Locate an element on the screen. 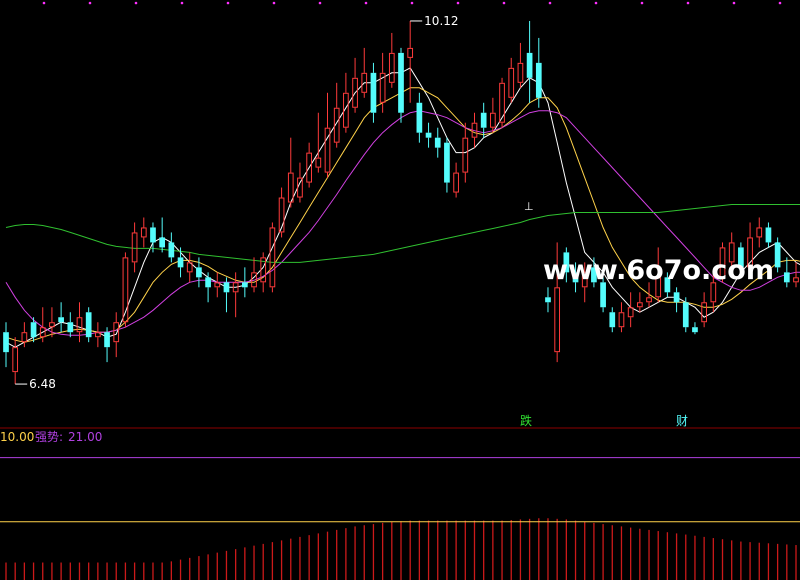  annotation-marker: ⊥ is located at coordinates (529, 206).